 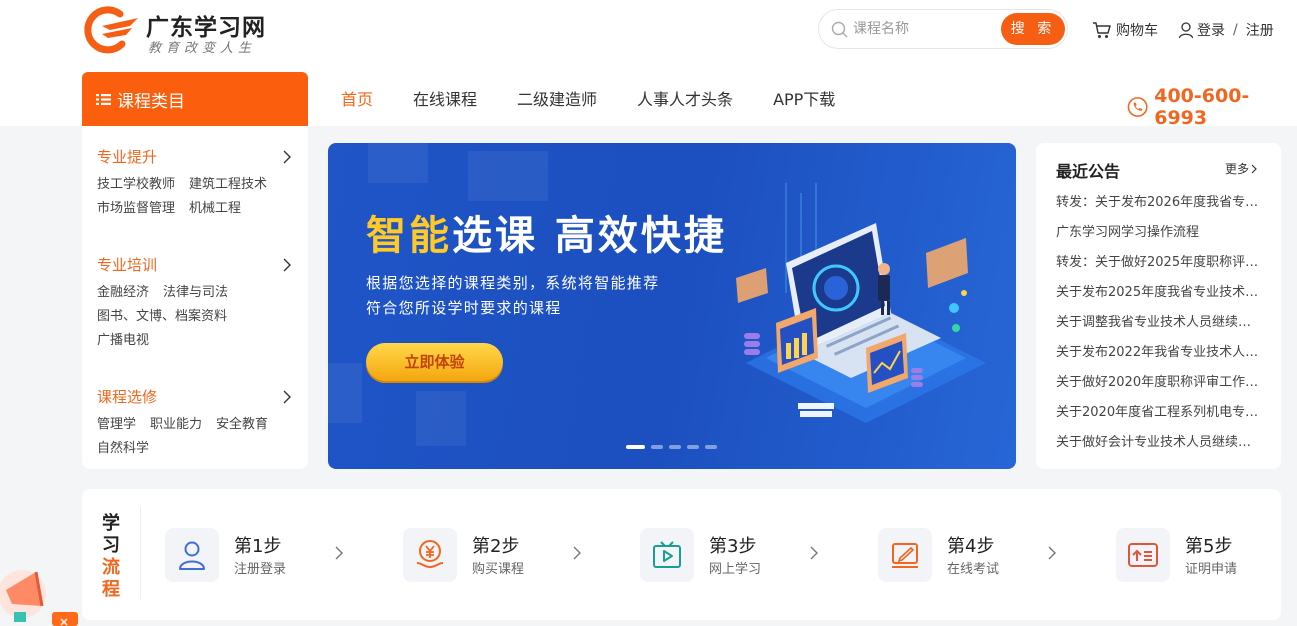 What do you see at coordinates (176, 425) in the screenshot?
I see `category-link: 职业能力` at bounding box center [176, 425].